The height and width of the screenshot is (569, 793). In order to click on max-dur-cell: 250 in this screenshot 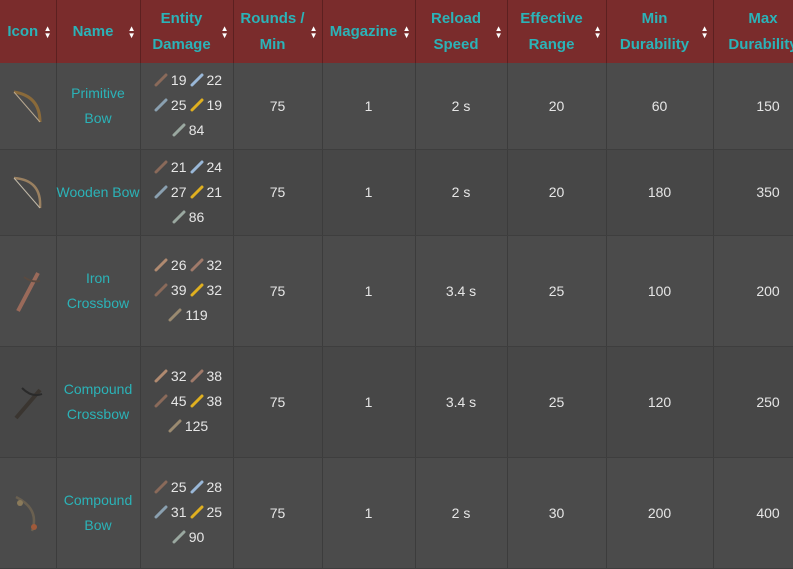, I will do `click(753, 401)`.